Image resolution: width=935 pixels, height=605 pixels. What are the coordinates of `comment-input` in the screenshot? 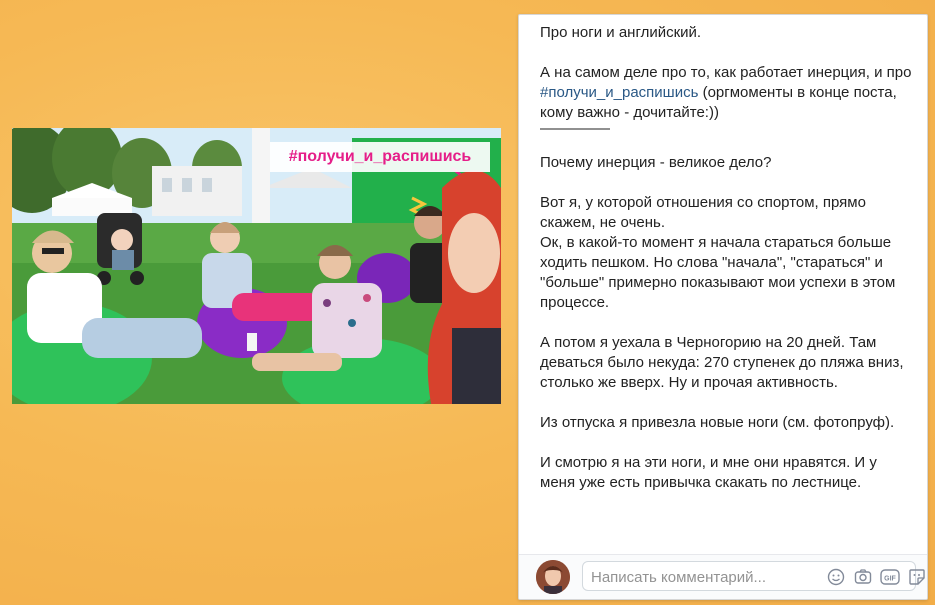 It's located at (691, 577).